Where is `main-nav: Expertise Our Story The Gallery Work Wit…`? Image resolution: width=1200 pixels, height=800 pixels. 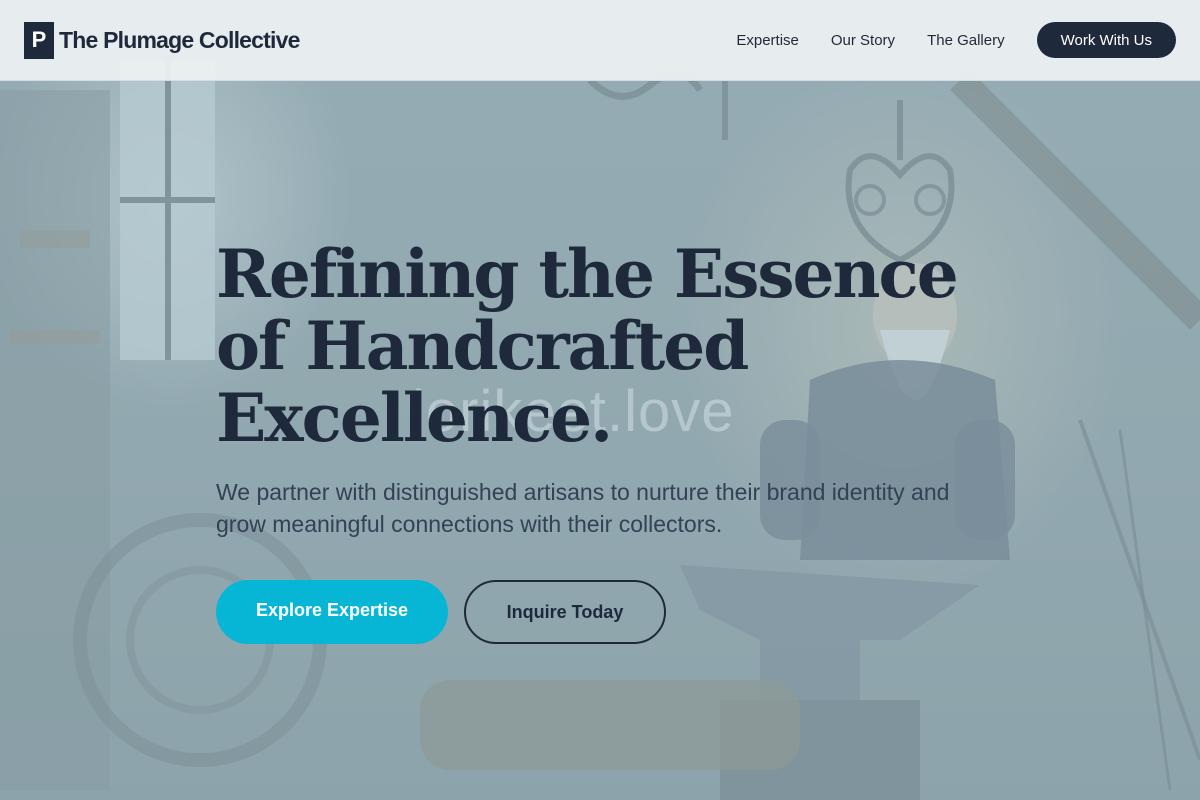
main-nav: Expertise Our Story The Gallery Work Wit… is located at coordinates (956, 40).